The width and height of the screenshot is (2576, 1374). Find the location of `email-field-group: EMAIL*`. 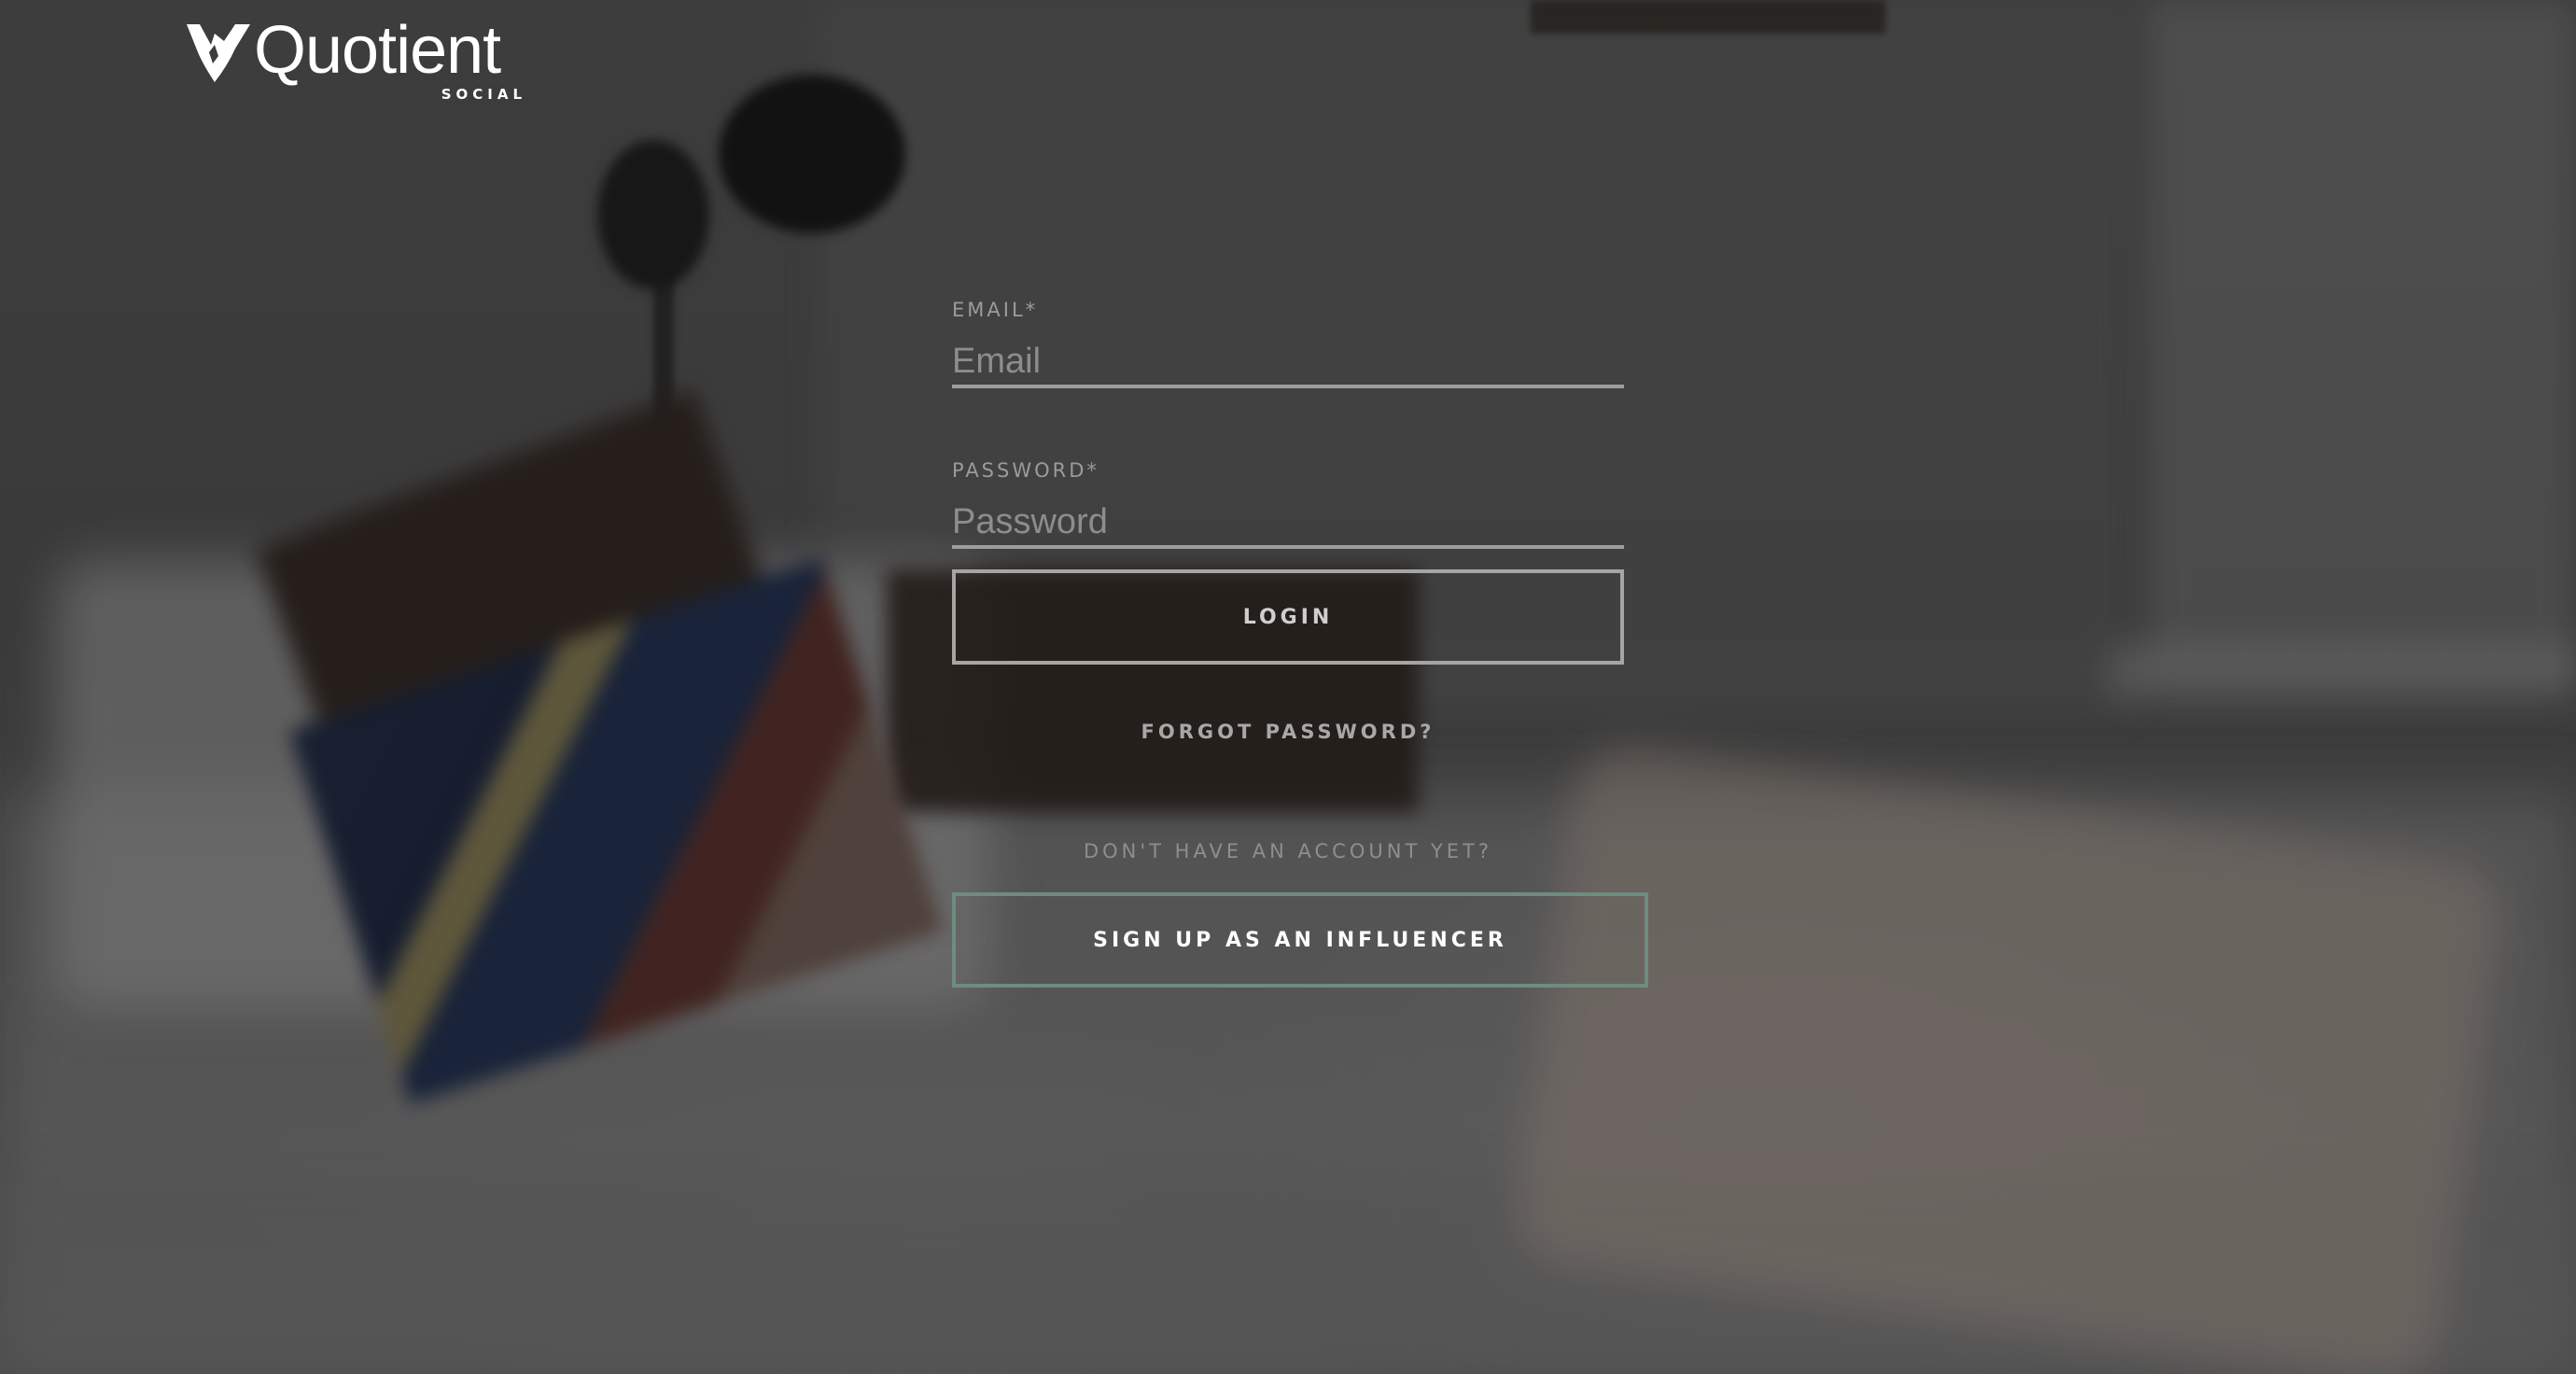

email-field-group: EMAIL* is located at coordinates (1301, 343).